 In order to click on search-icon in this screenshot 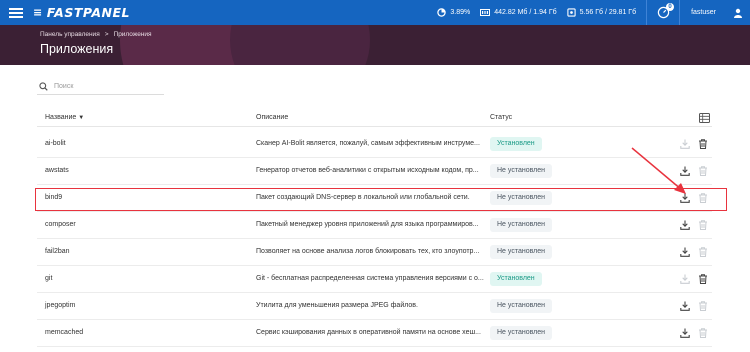, I will do `click(43, 86)`.